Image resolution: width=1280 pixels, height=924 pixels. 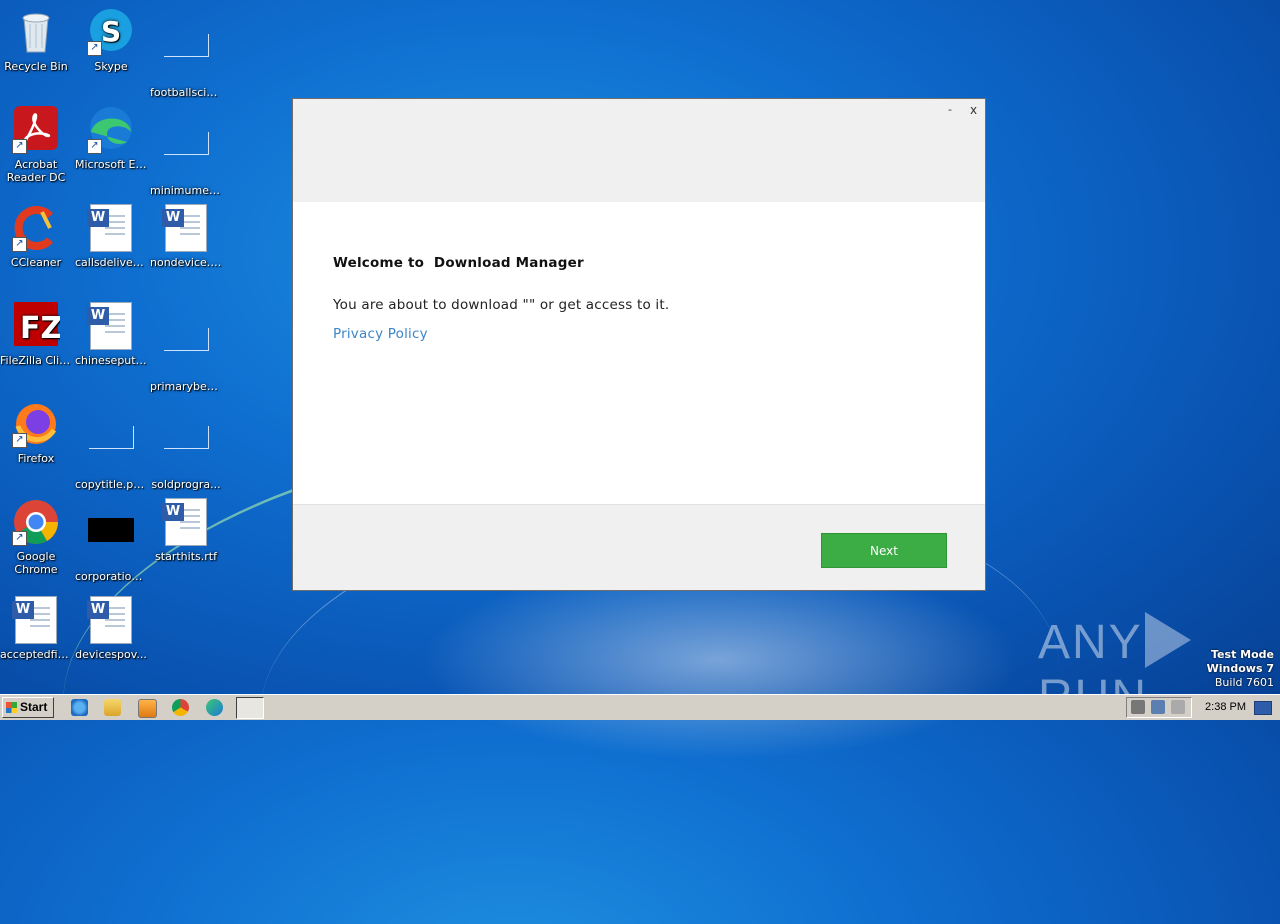 I want to click on svg-text: S, so click(x=111, y=31).